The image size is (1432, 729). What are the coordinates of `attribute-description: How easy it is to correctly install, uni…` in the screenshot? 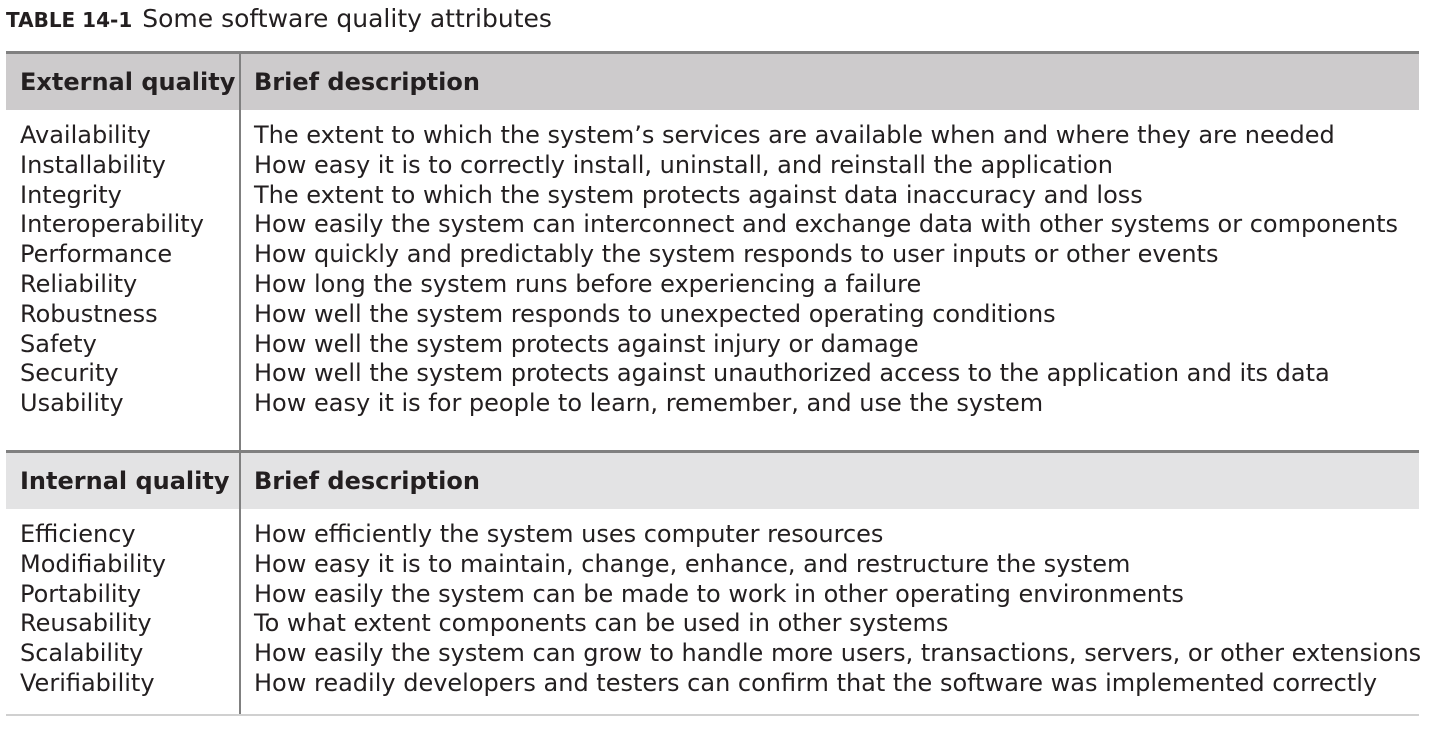 It's located at (683, 164).